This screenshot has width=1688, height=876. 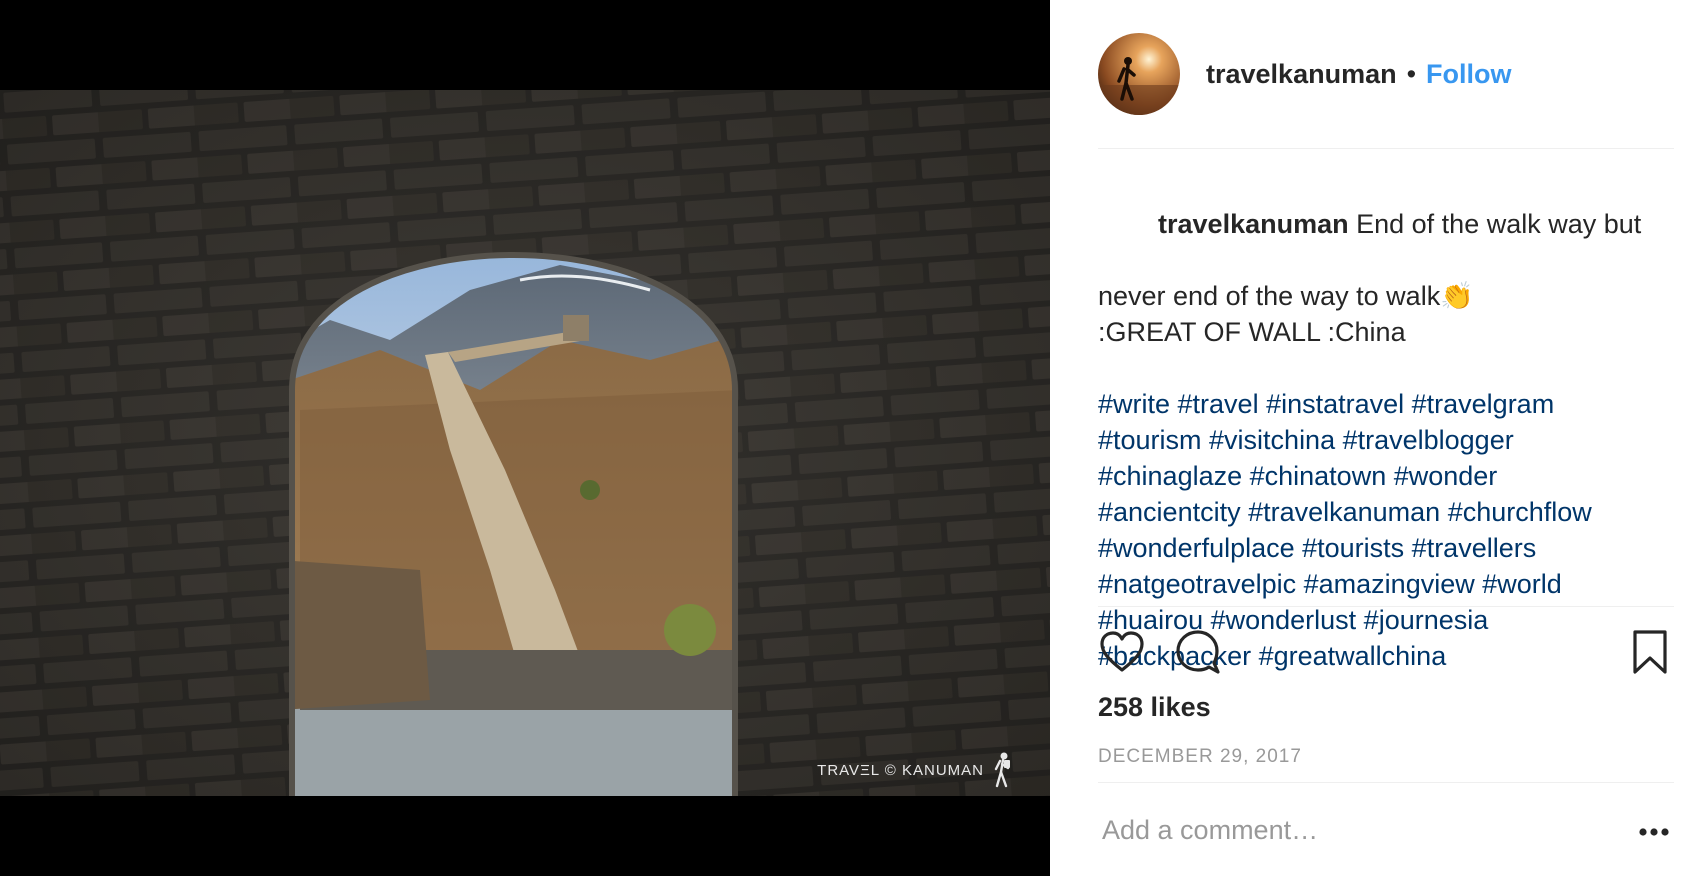 I want to click on comment-button, so click(x=1198, y=652).